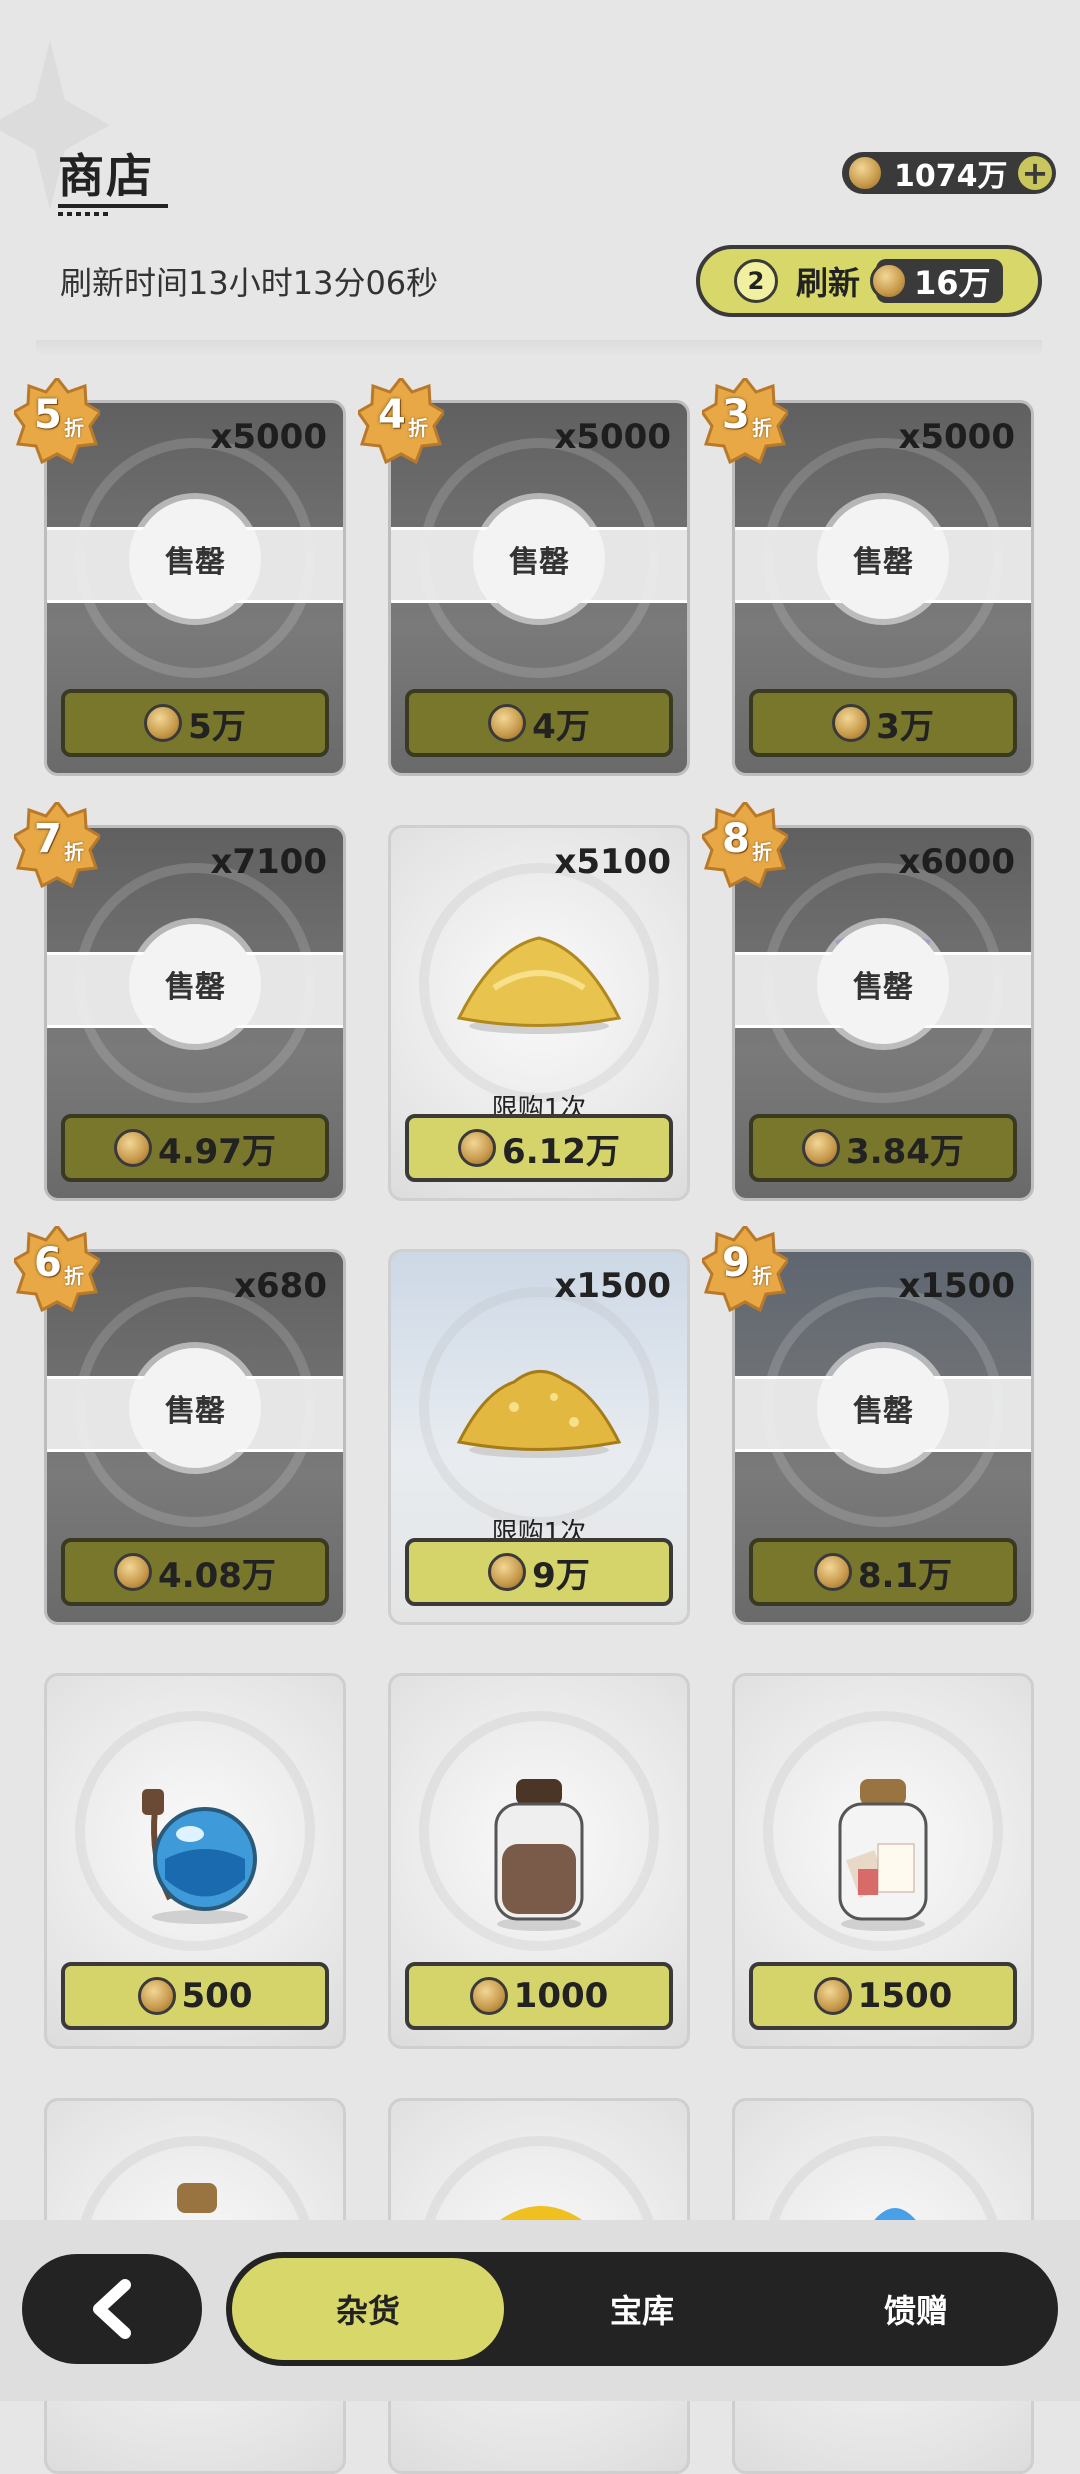 This screenshot has width=1080, height=2474. I want to click on price-button: 1000, so click(539, 1996).